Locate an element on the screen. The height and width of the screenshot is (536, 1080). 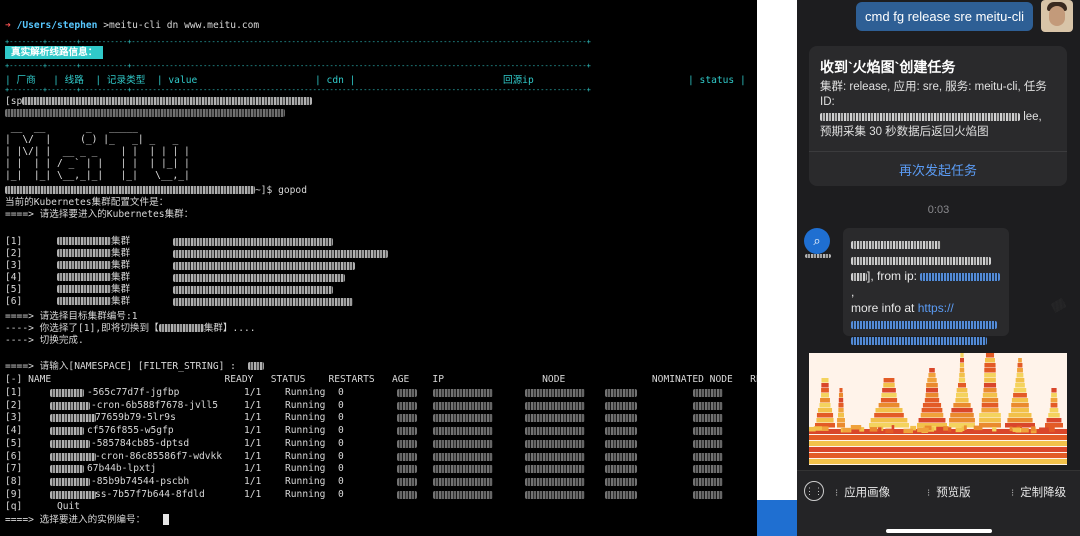
toolbar-preview: ⁝ 预览版 is located at coordinates (949, 492).